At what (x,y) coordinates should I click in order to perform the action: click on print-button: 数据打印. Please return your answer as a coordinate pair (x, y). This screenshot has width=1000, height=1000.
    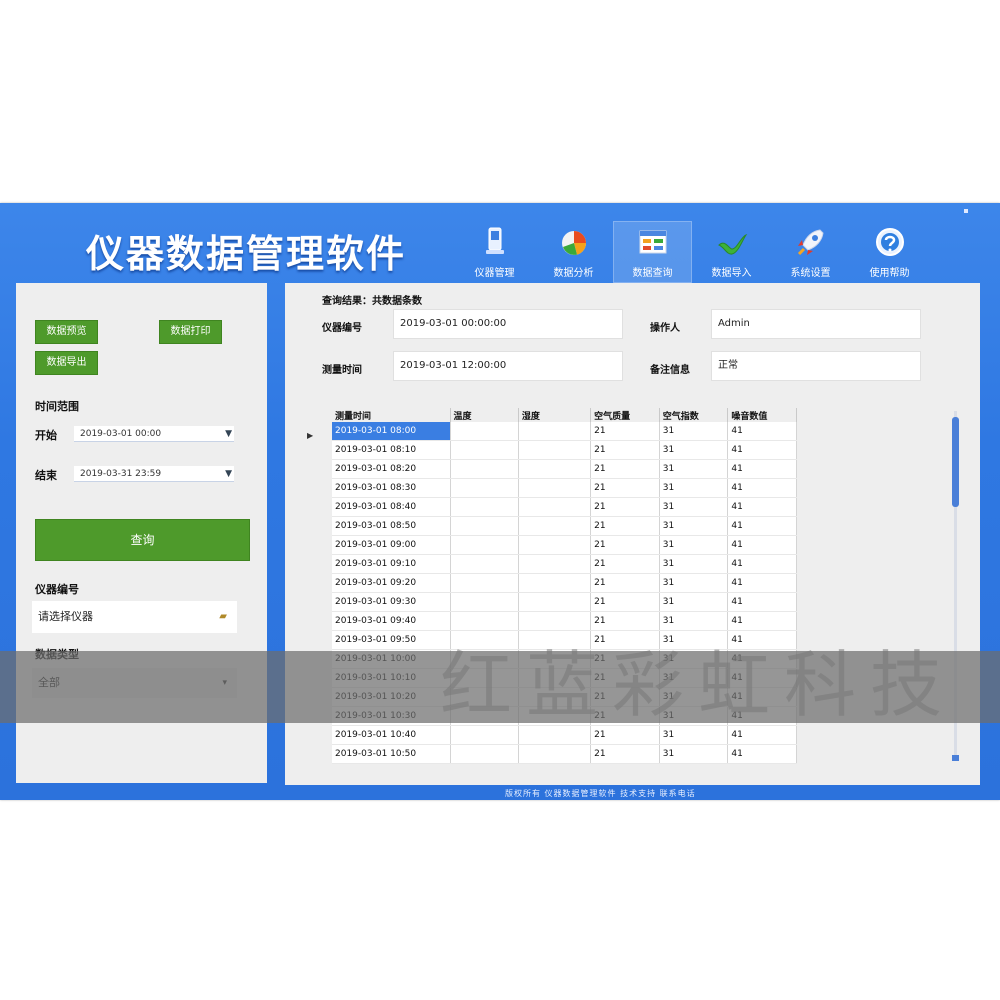
    Looking at the image, I should click on (190, 332).